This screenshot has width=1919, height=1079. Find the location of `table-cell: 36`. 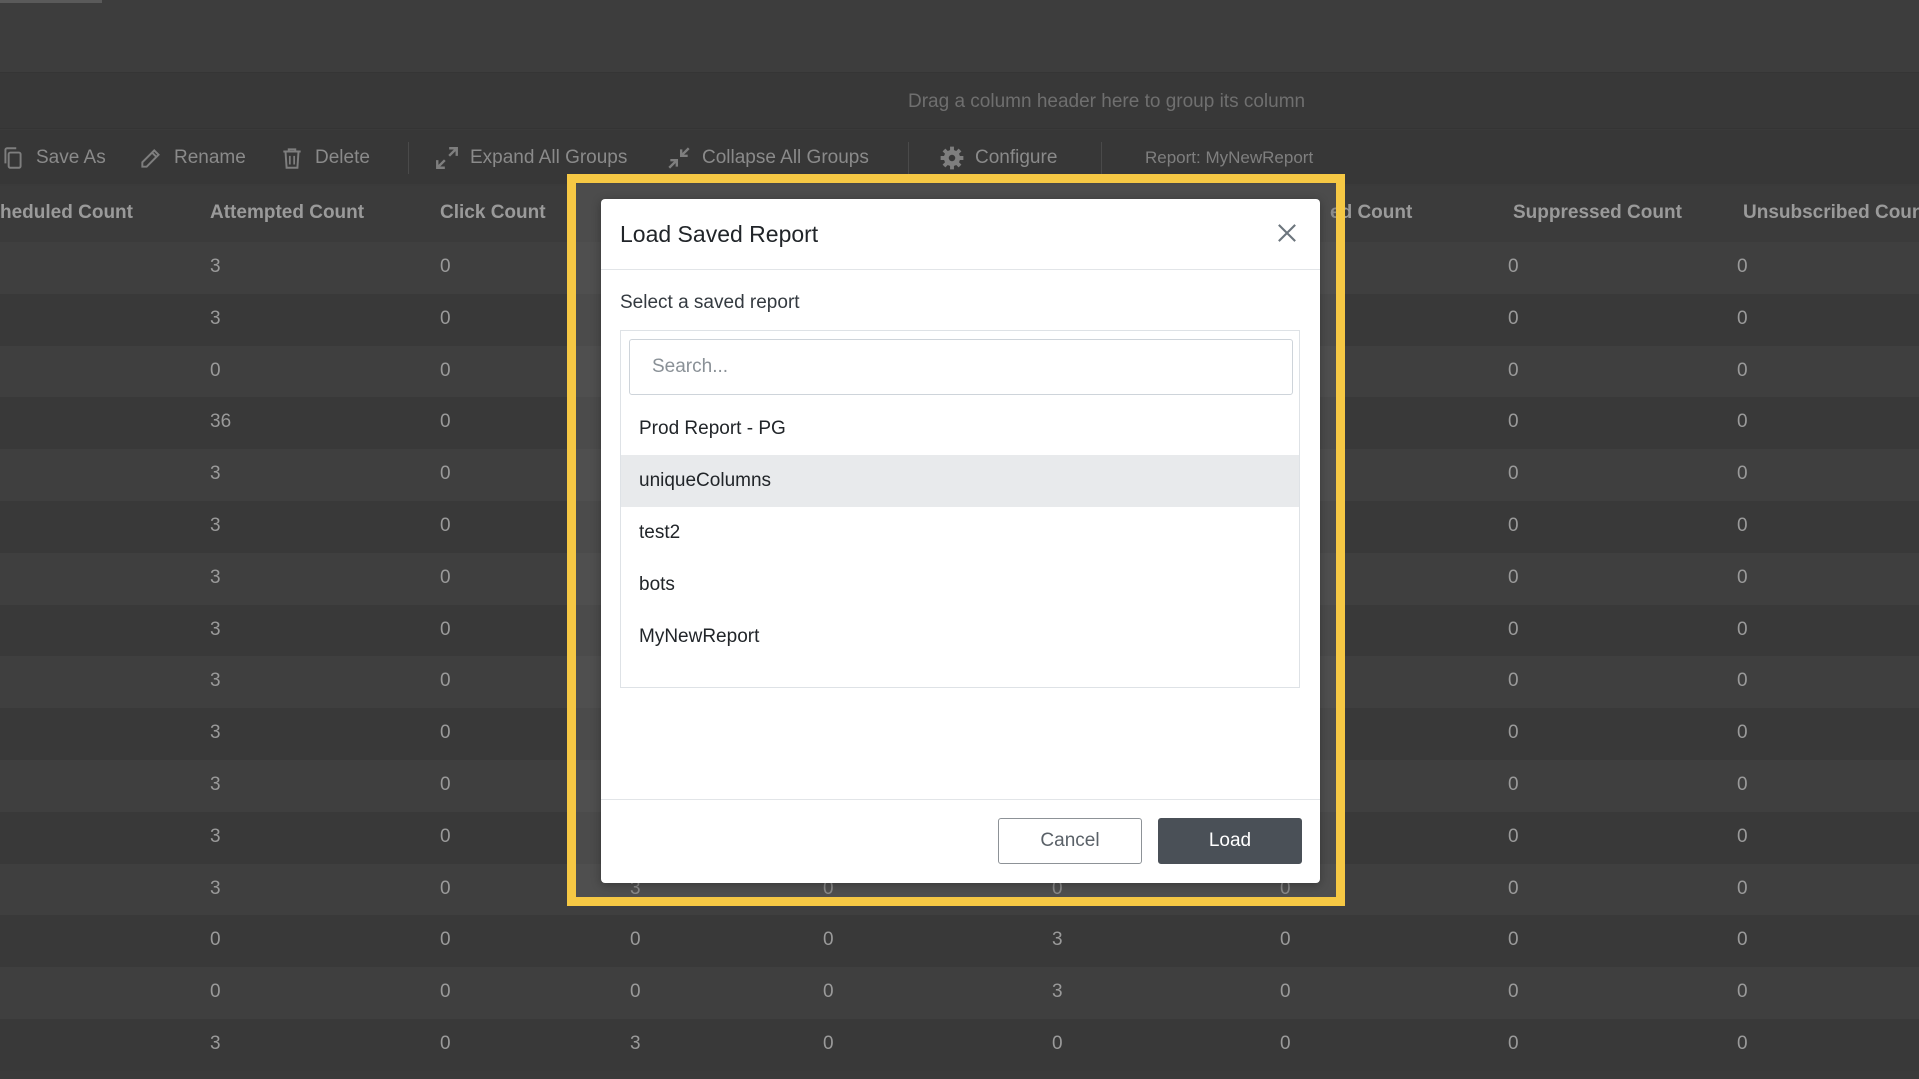

table-cell: 36 is located at coordinates (221, 422).